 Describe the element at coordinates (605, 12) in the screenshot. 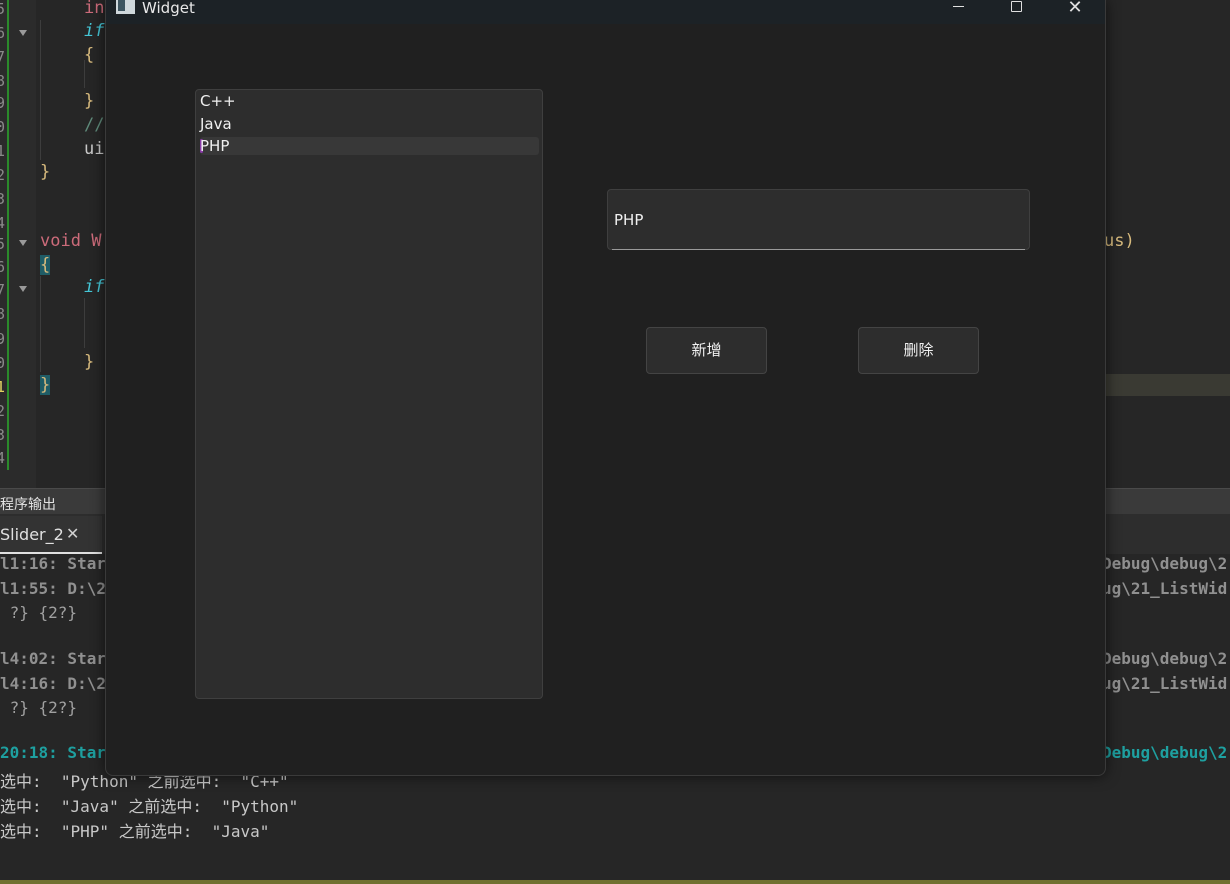

I see `window-titlebar: Widget ✕` at that location.